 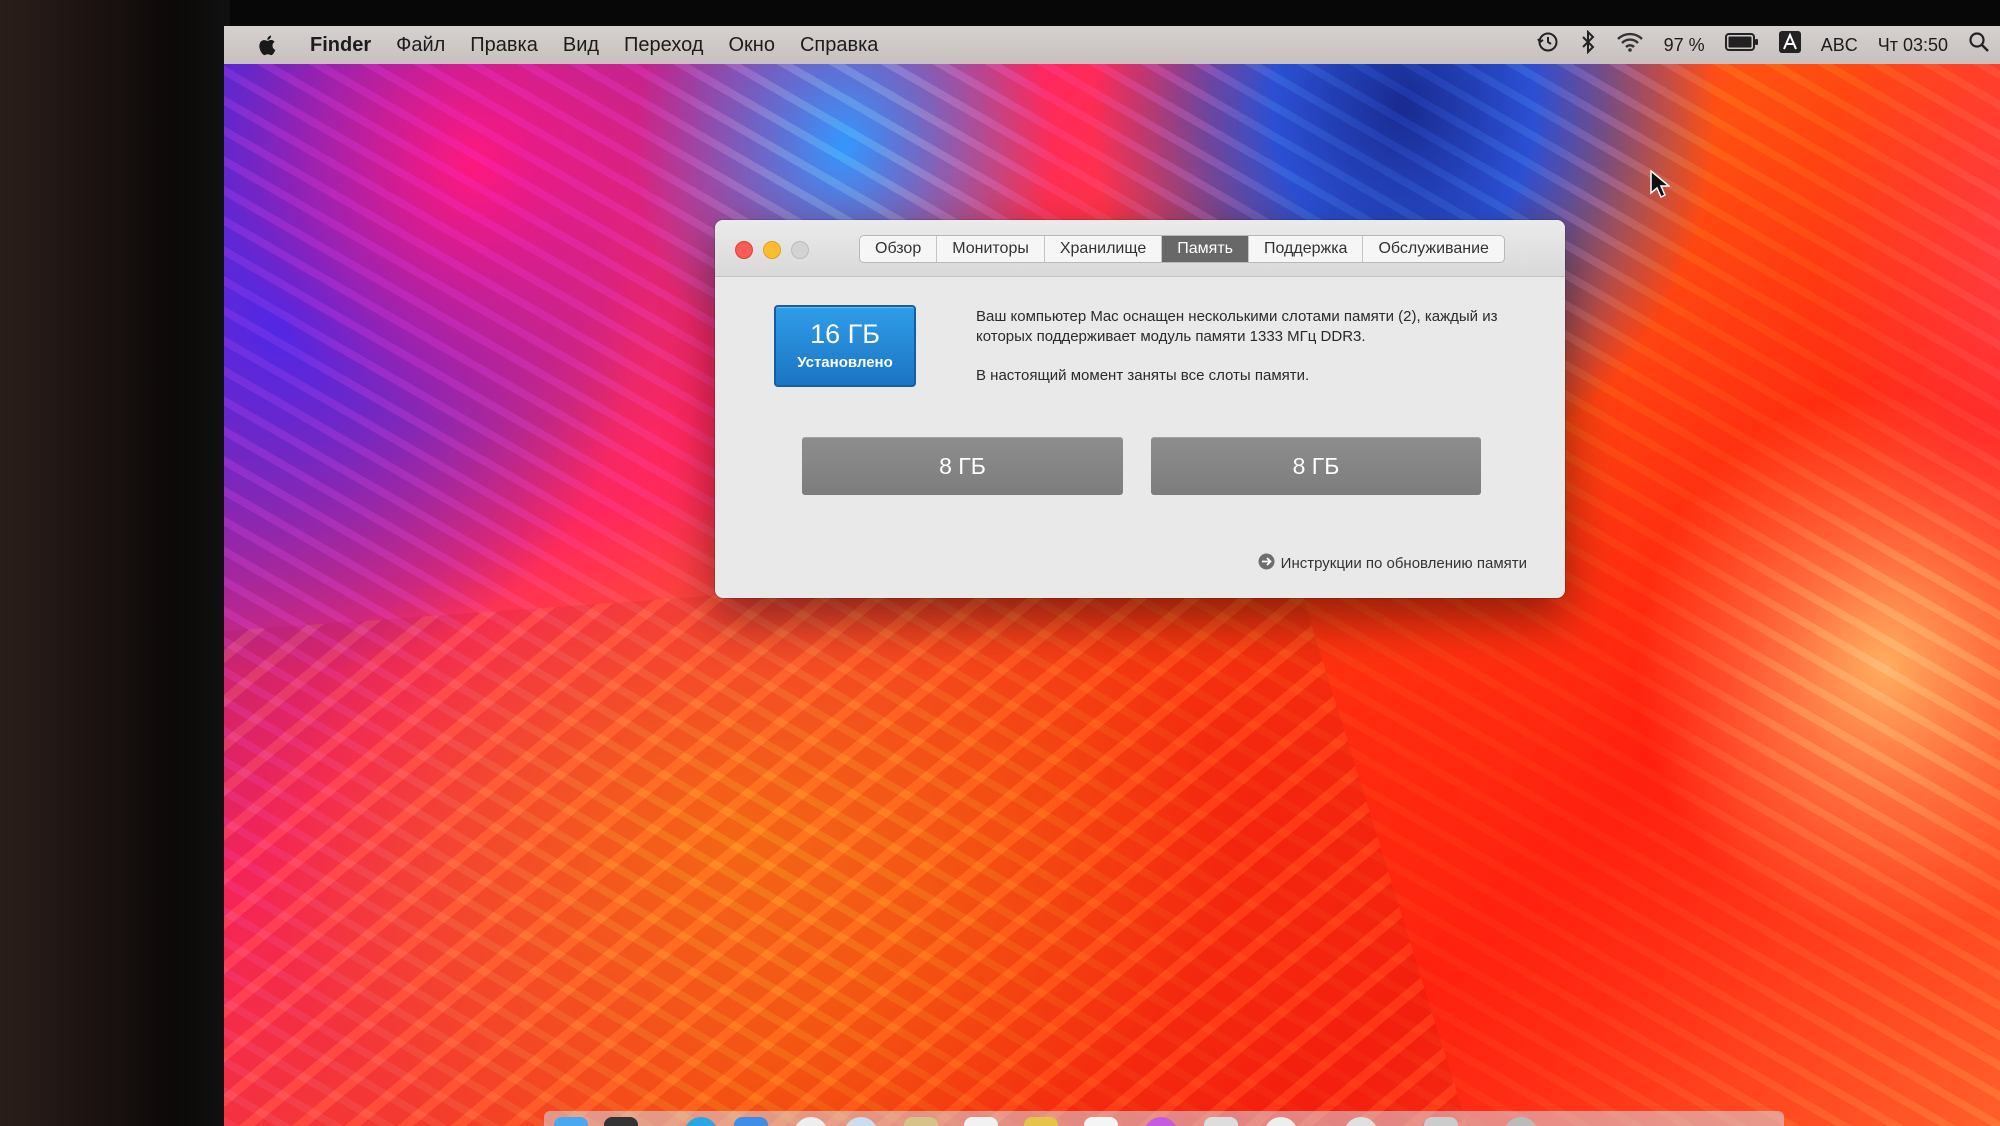 What do you see at coordinates (1913, 45) in the screenshot?
I see `menu-clock: Чт 03:50` at bounding box center [1913, 45].